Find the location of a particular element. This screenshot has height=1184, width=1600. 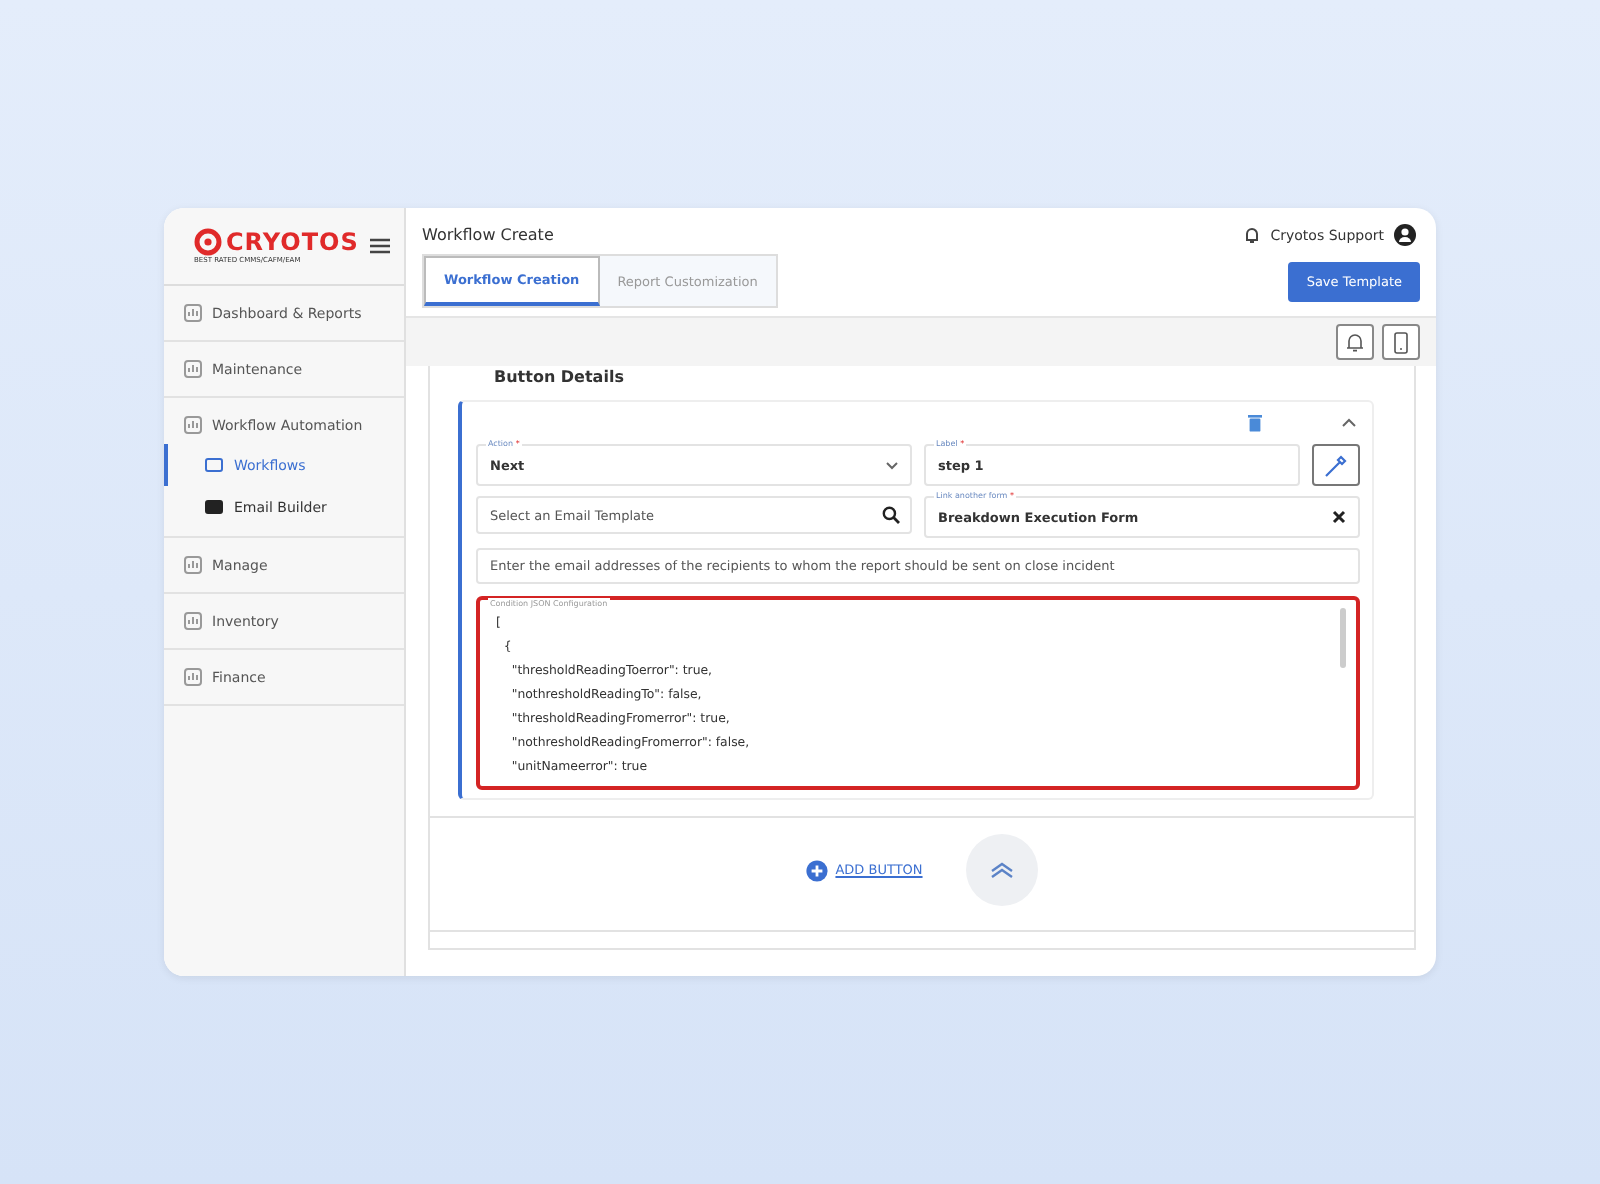

menu-icon is located at coordinates (380, 246).